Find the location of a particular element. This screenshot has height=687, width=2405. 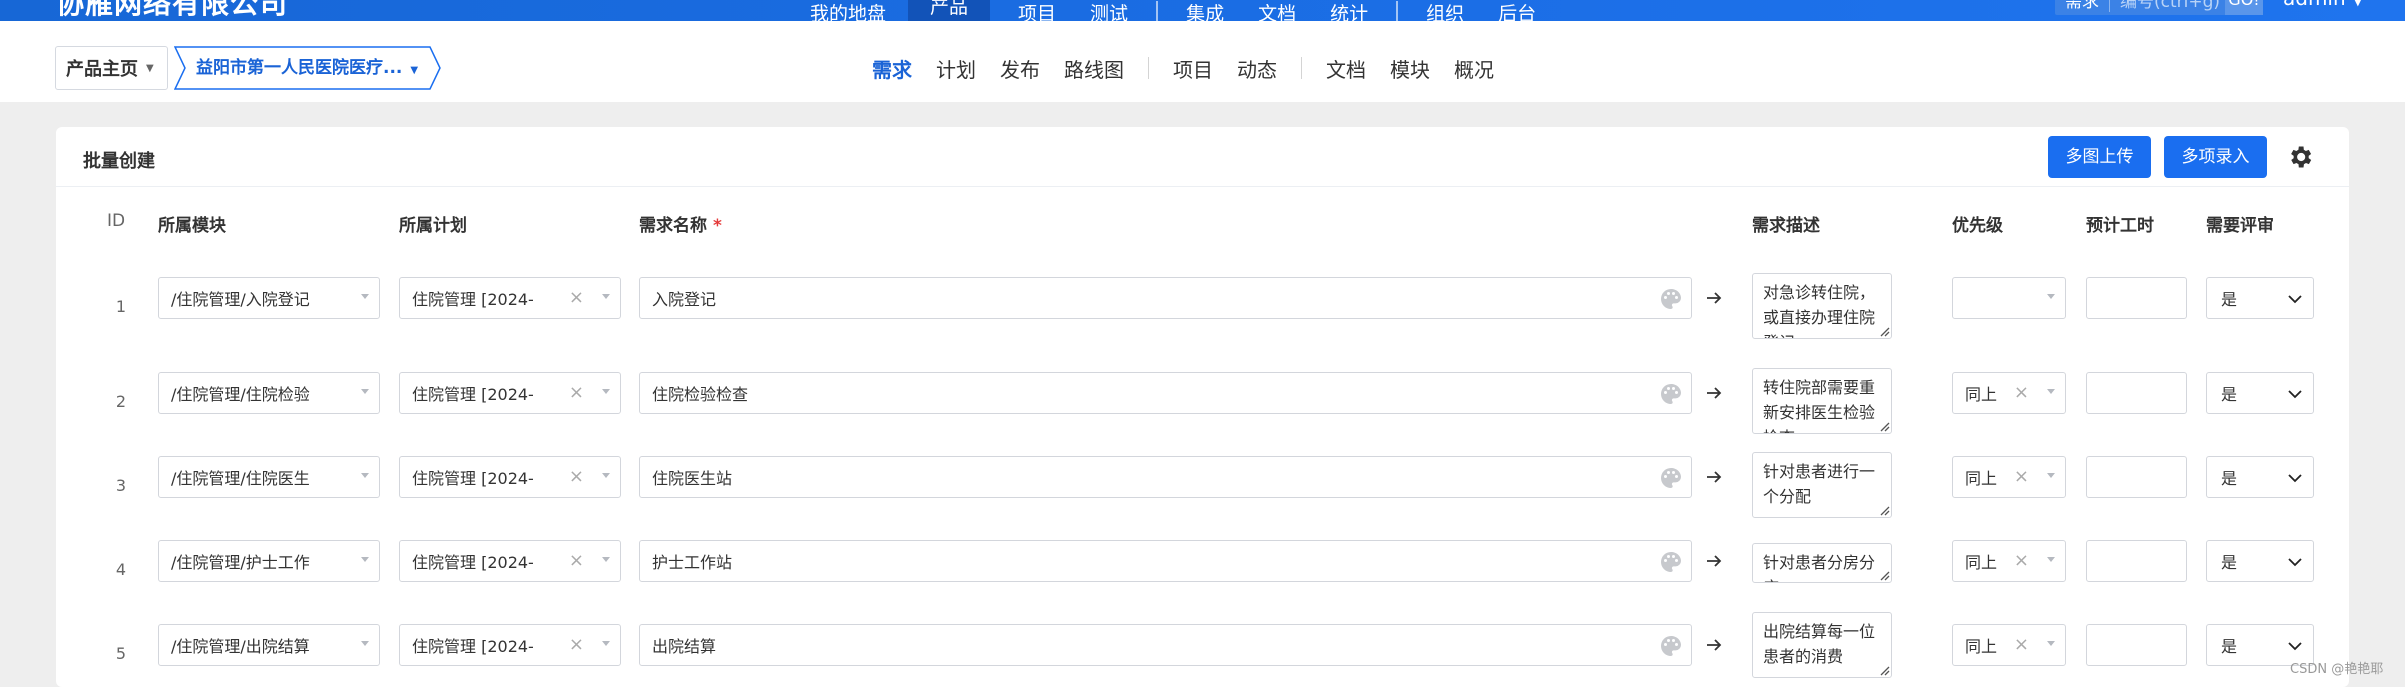

multi-upload-button: 多图上传 is located at coordinates (2099, 157).